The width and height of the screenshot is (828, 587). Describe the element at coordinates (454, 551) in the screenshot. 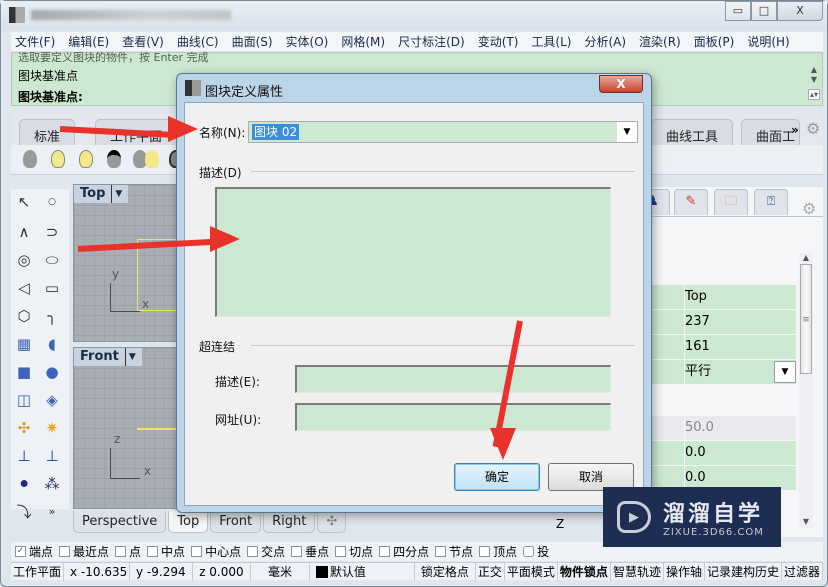

I see `osnap-knot: 节点` at that location.